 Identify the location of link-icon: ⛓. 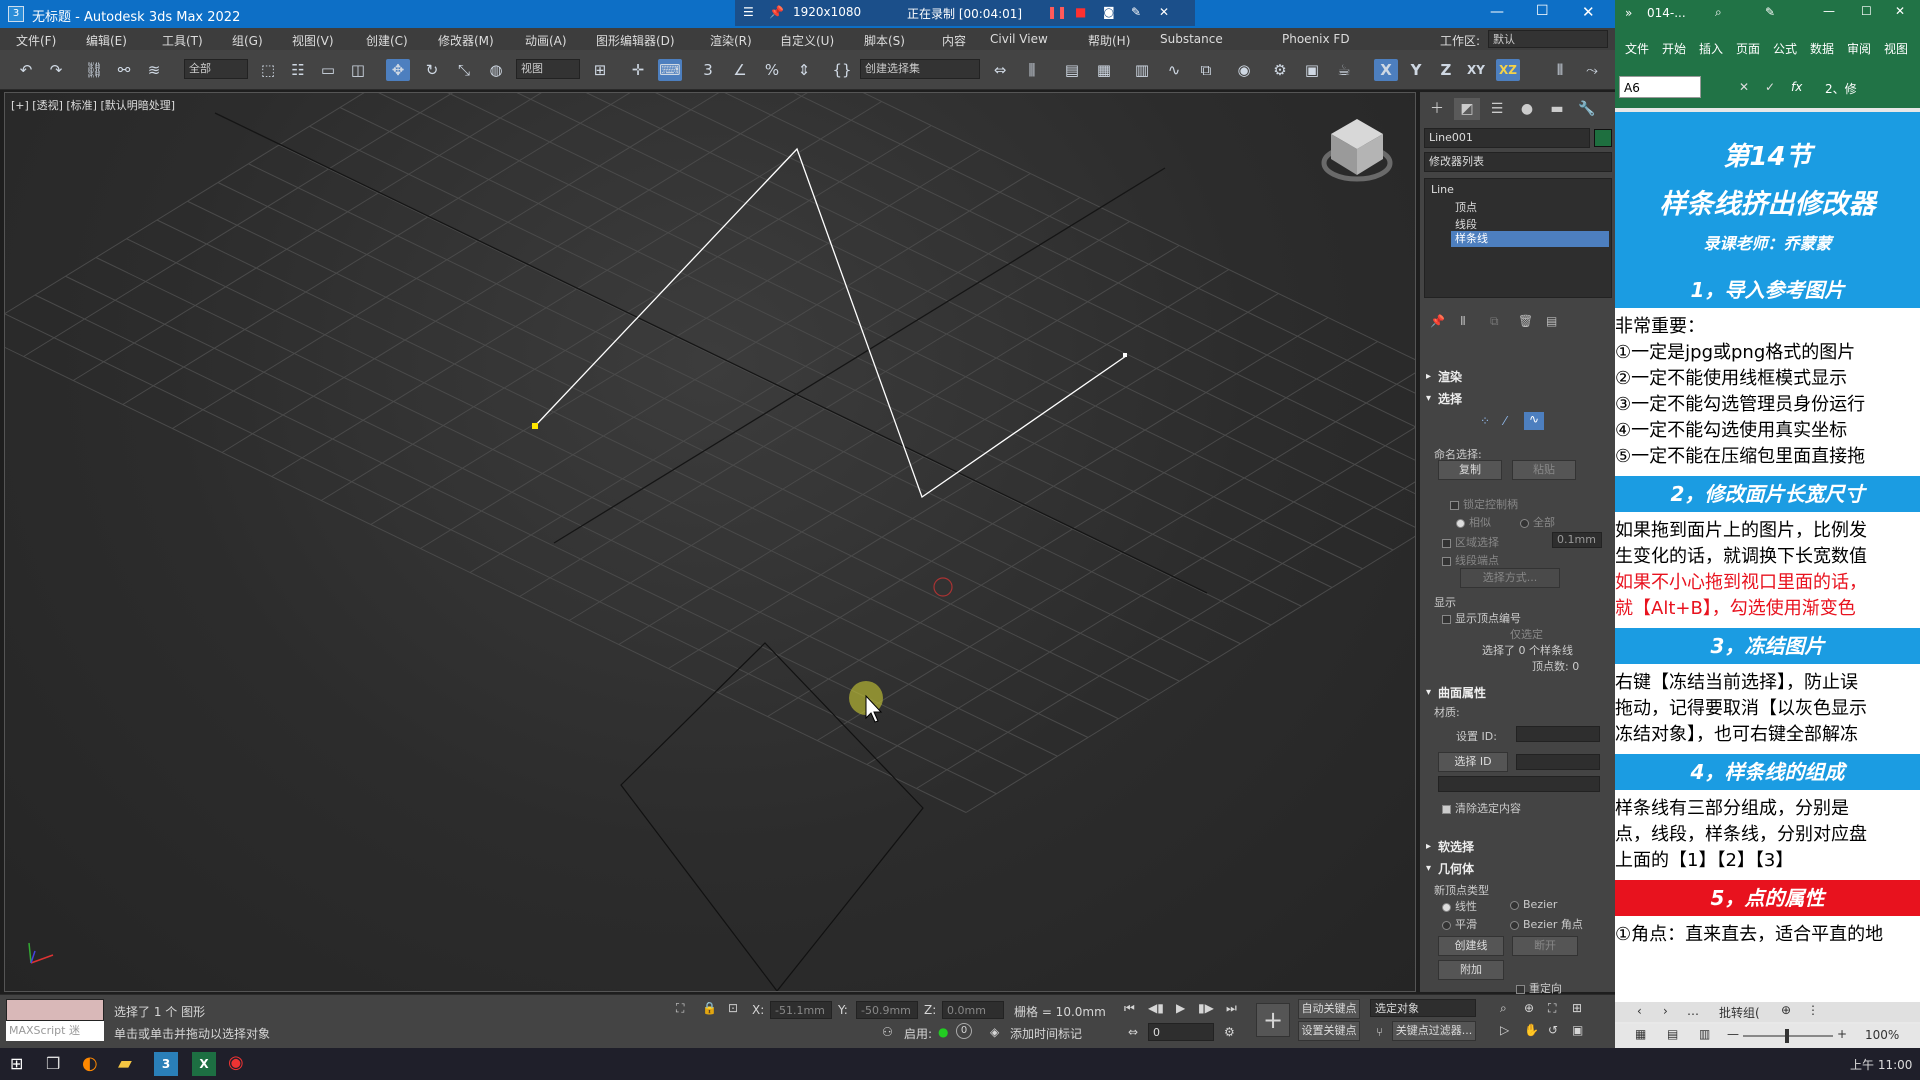
(94, 70).